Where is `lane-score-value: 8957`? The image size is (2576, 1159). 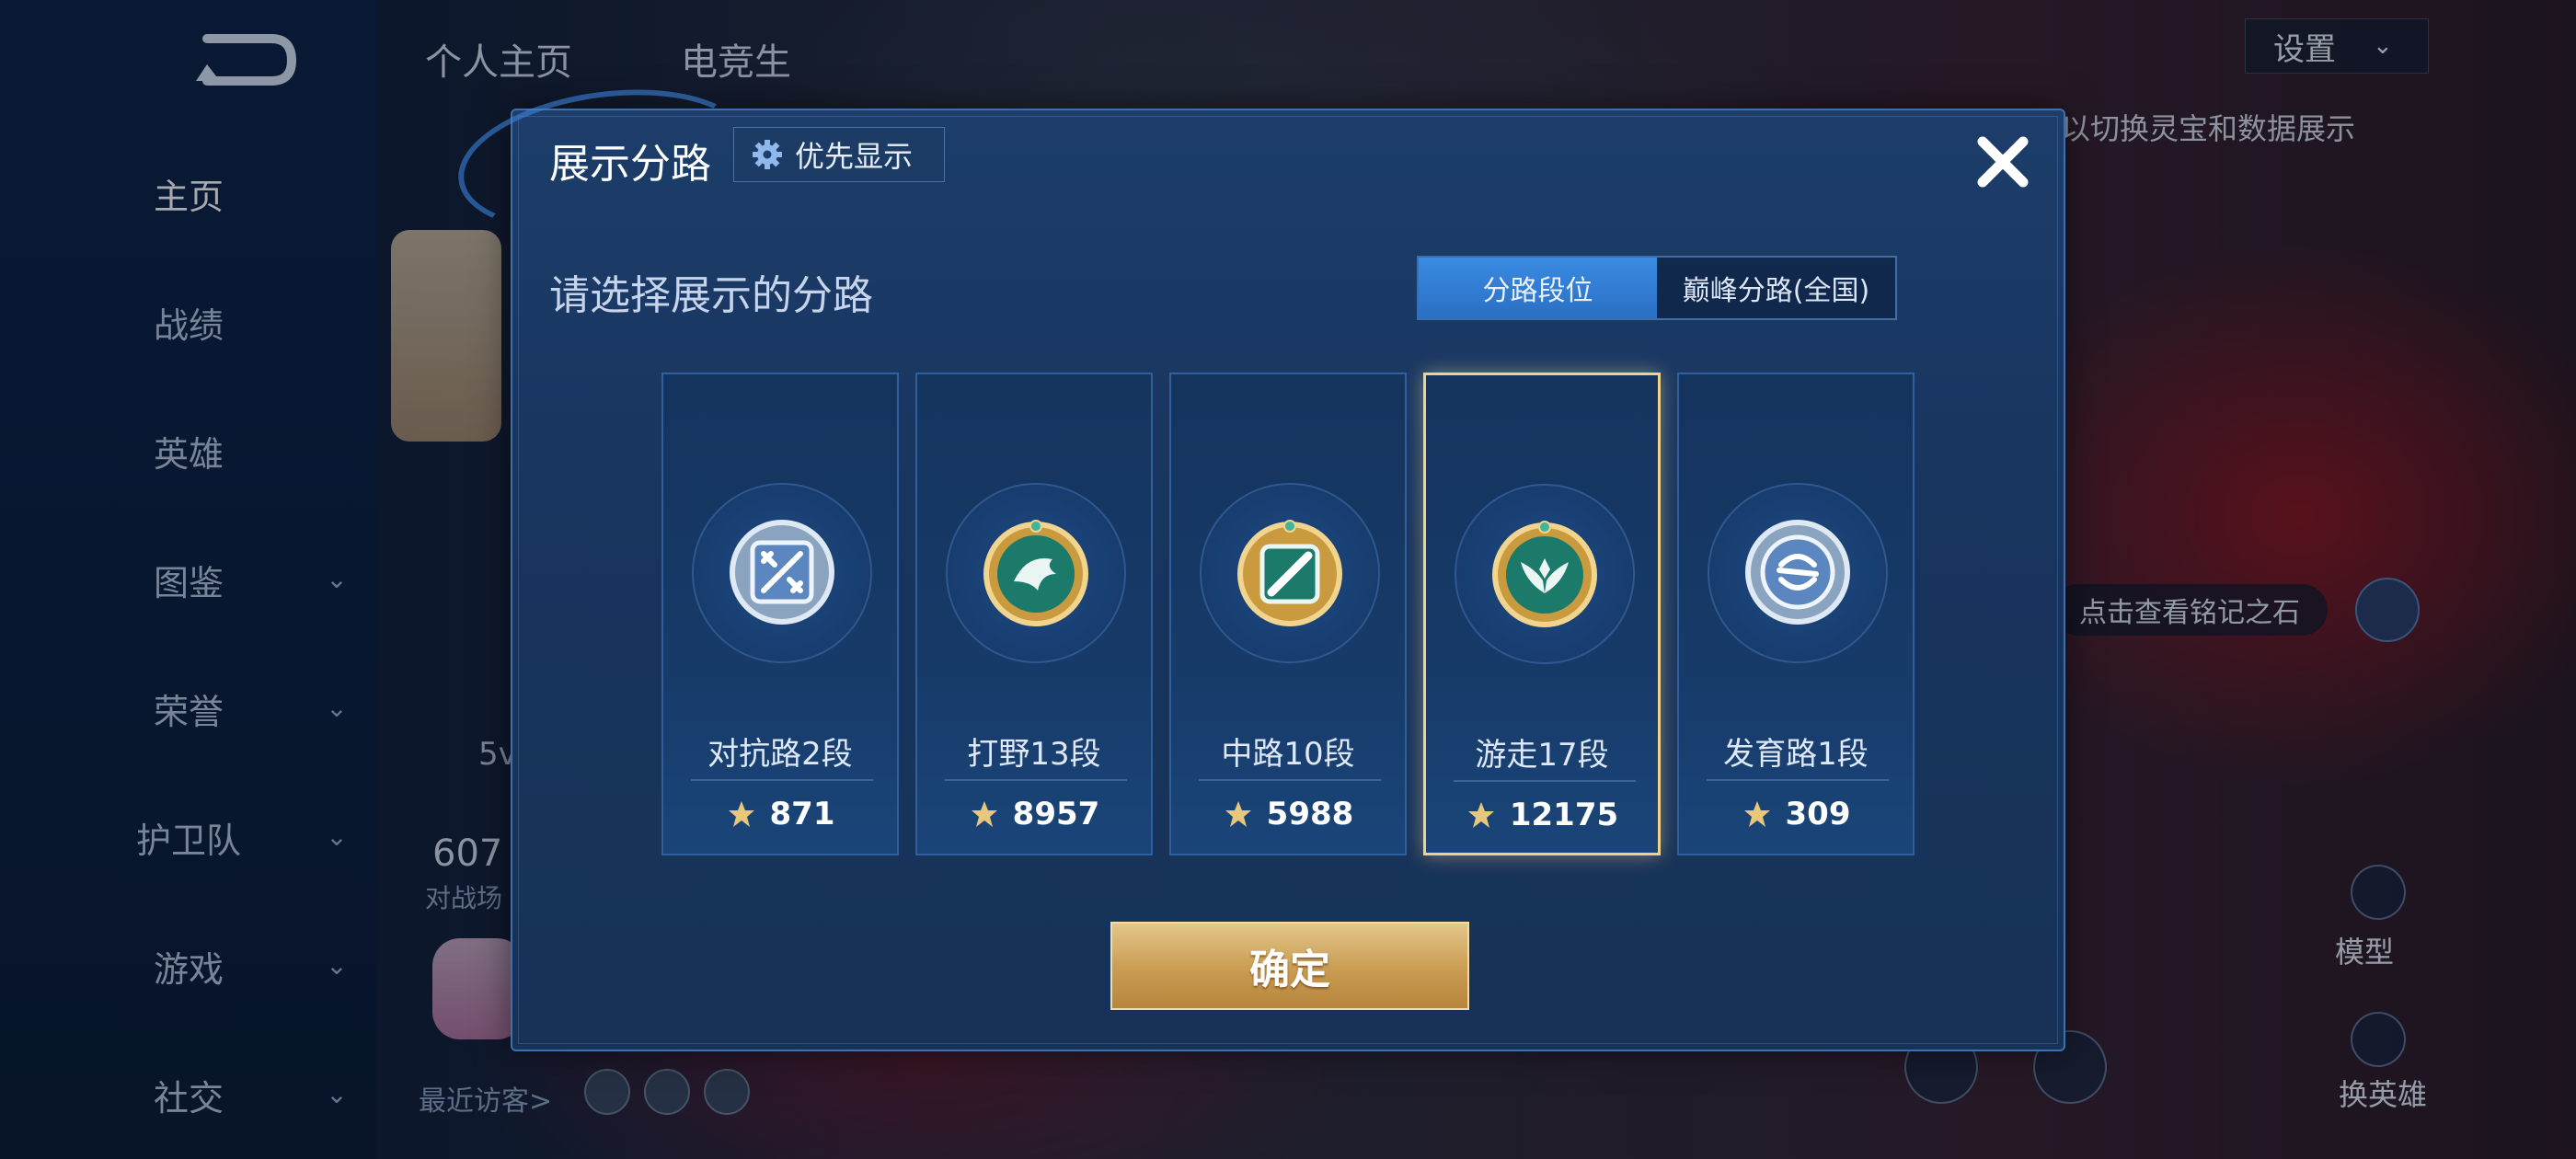
lane-score-value: 8957 is located at coordinates (1056, 814).